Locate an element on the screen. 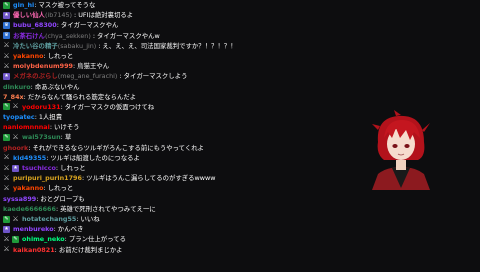  chat-login-name: (meg_ane_furachi) is located at coordinates (87, 76).